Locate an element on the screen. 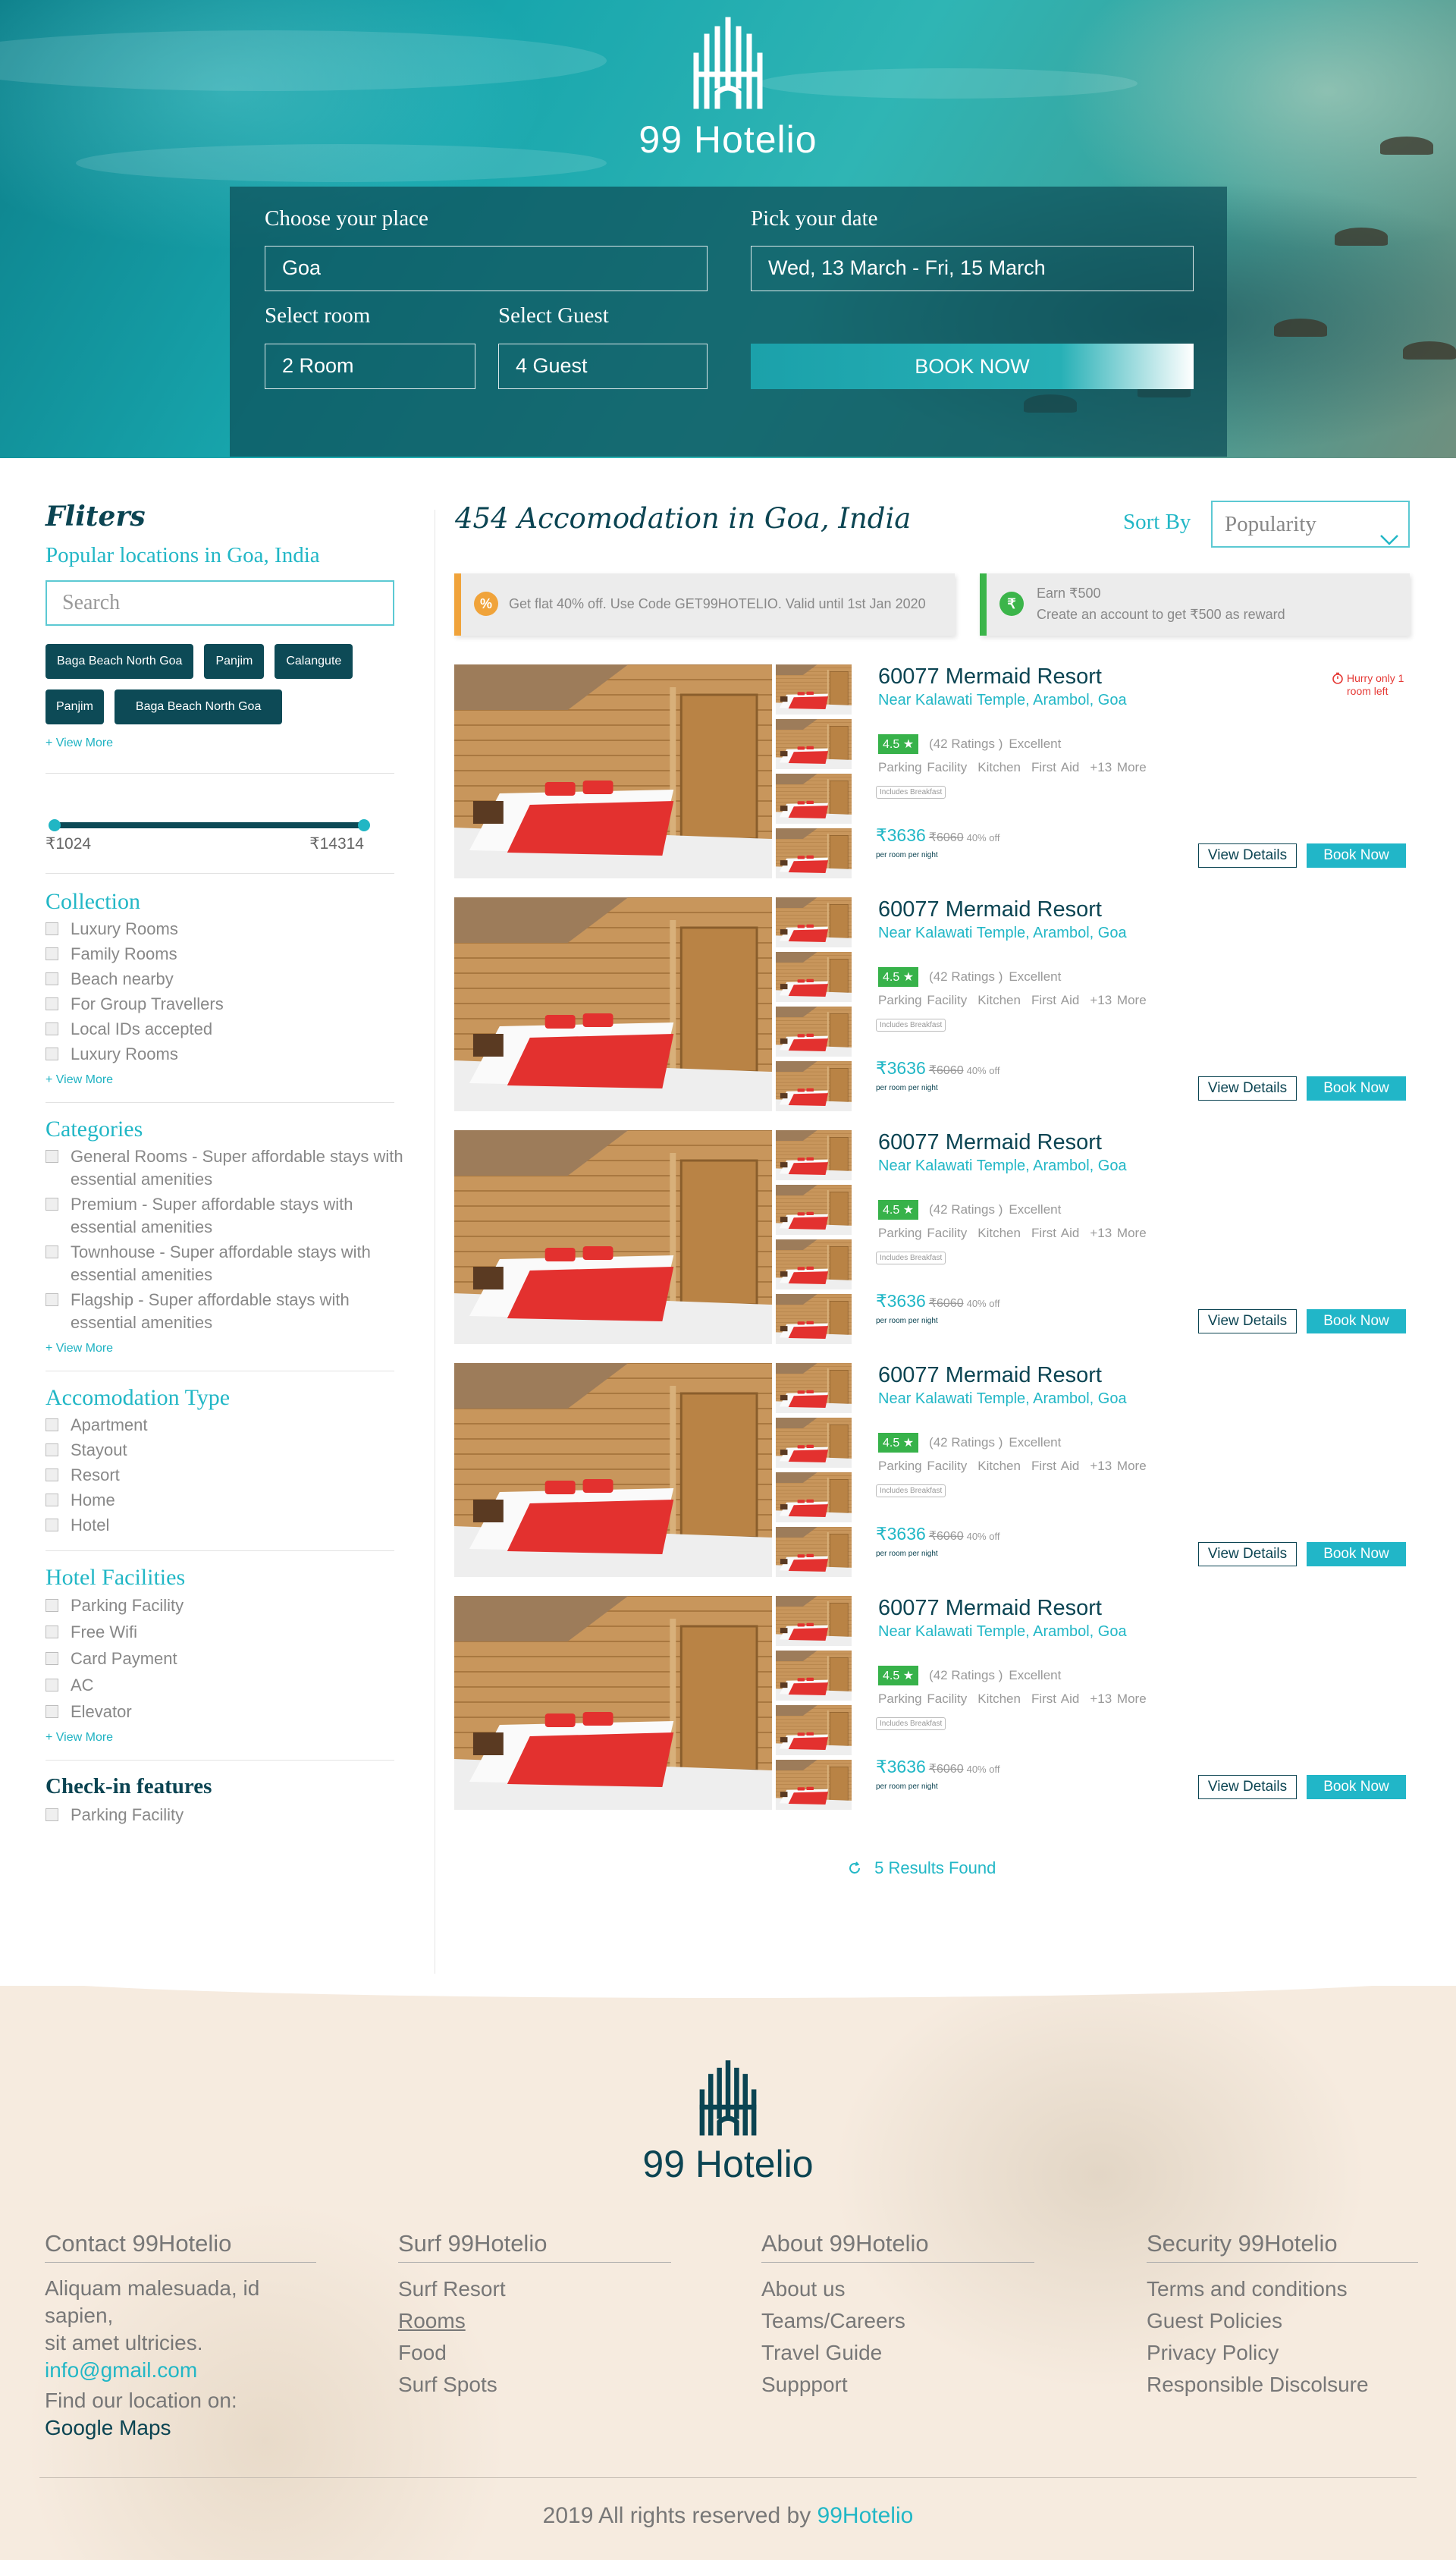 The width and height of the screenshot is (1456, 2560). google-maps-link: Google Maps is located at coordinates (180, 2428).